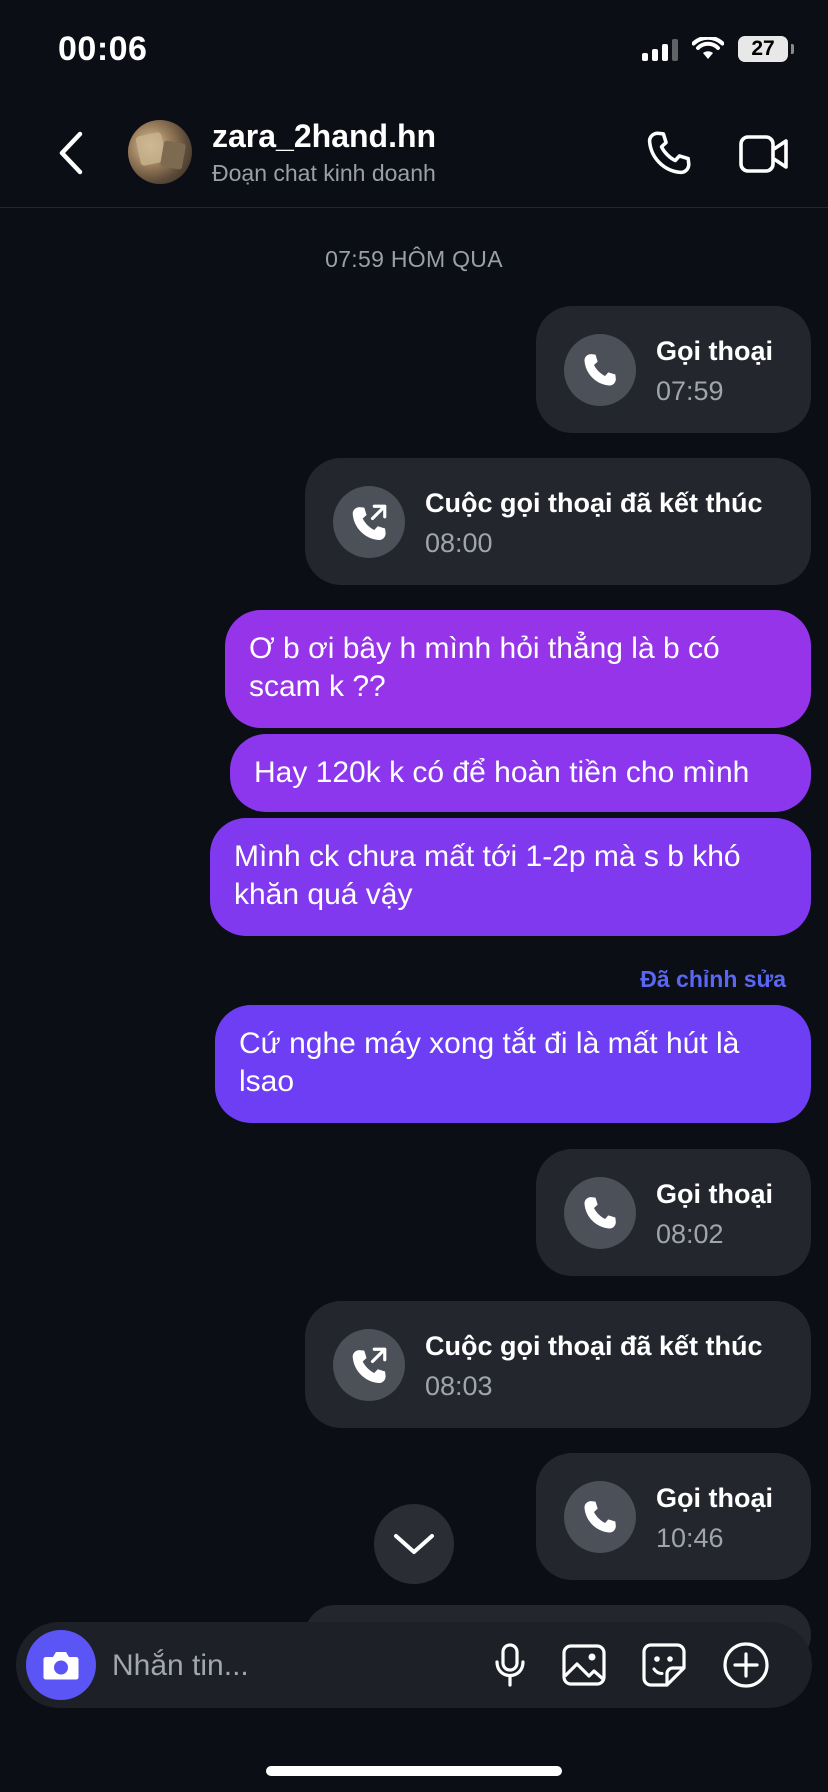  I want to click on call-time: 08:00, so click(459, 543).